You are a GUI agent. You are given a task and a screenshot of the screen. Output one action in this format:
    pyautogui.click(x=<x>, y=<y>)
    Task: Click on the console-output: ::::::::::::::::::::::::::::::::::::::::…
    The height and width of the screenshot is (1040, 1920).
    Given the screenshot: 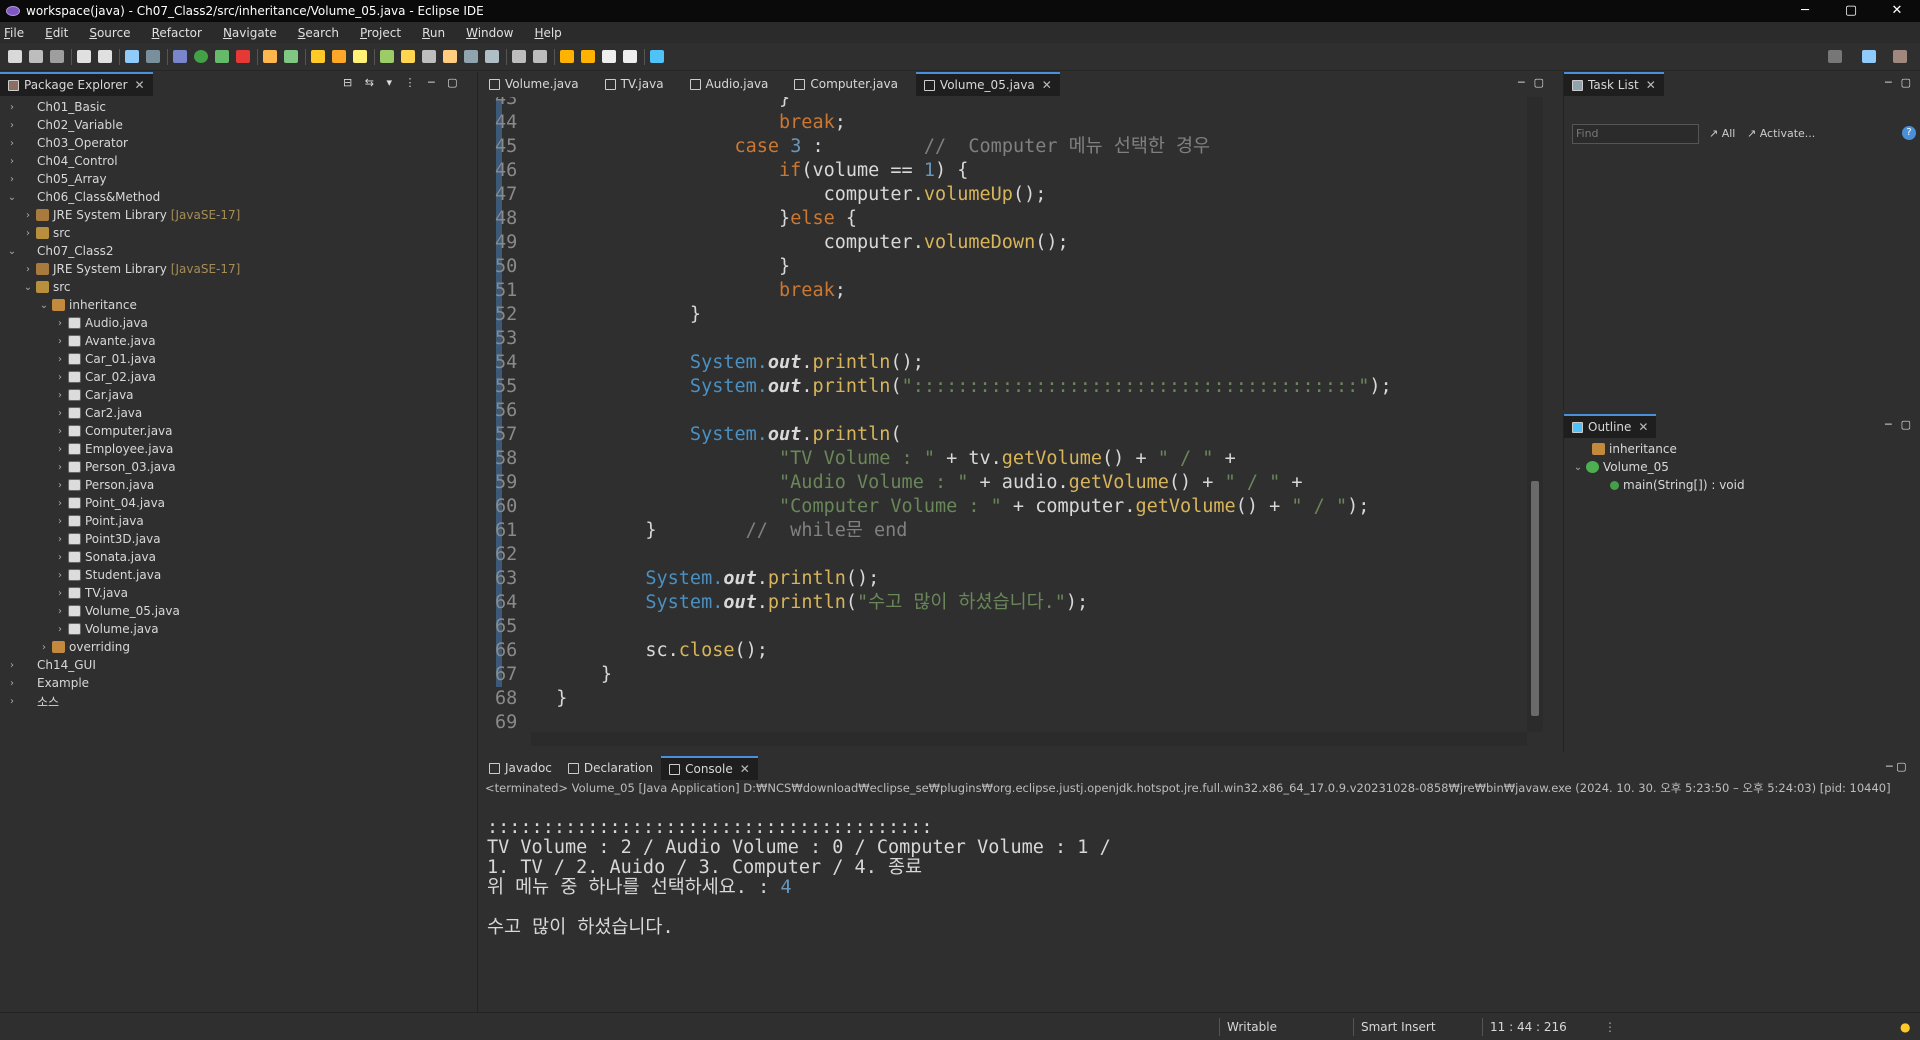 What is the action you would take?
    pyautogui.click(x=1193, y=893)
    